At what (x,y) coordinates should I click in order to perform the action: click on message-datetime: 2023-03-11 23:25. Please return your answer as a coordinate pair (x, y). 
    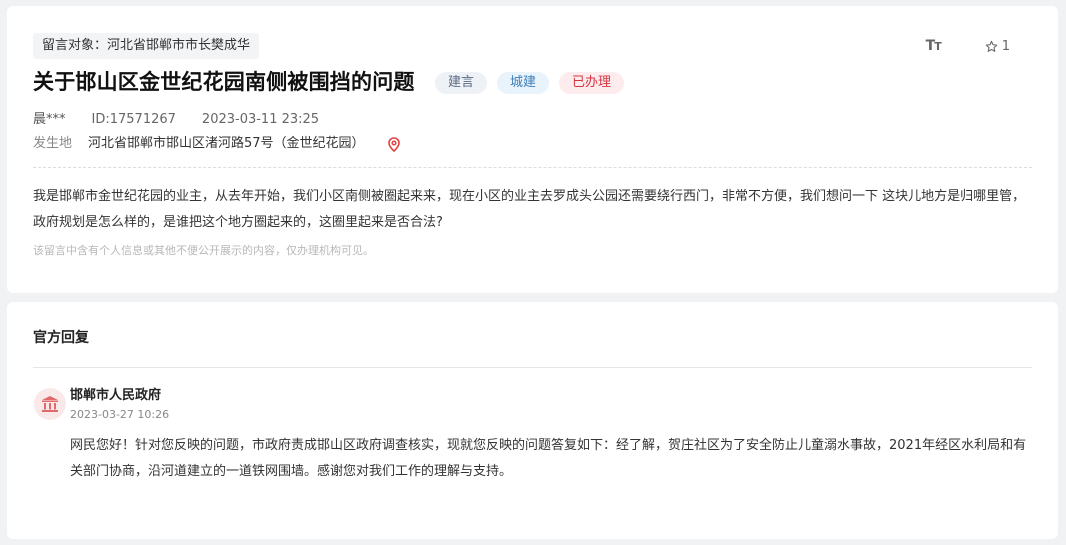
    Looking at the image, I should click on (260, 119).